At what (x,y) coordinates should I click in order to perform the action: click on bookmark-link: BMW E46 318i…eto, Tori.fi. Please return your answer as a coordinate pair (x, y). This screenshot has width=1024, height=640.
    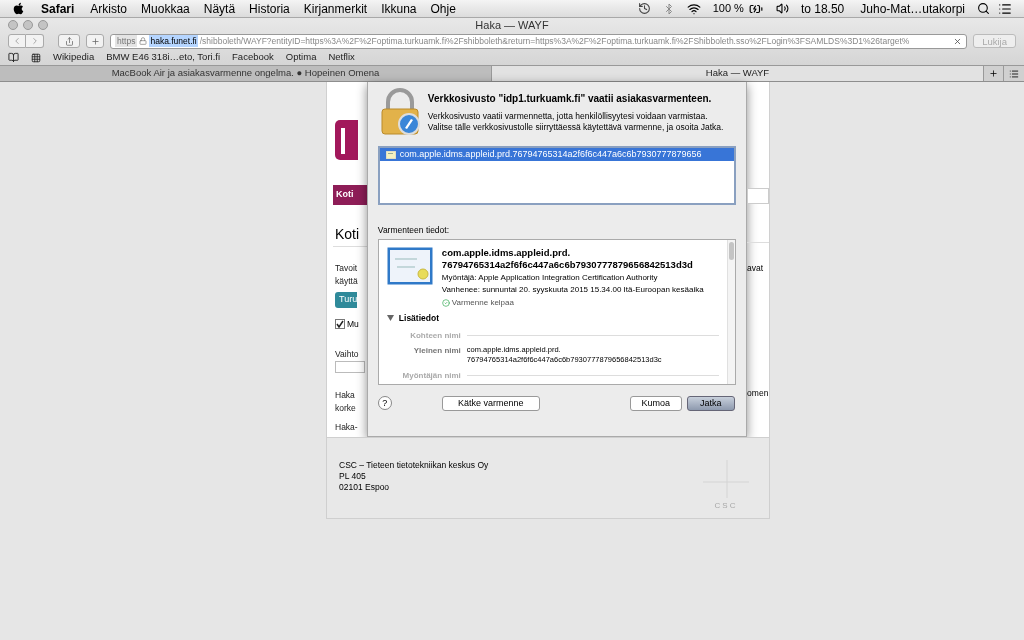
    Looking at the image, I should click on (163, 57).